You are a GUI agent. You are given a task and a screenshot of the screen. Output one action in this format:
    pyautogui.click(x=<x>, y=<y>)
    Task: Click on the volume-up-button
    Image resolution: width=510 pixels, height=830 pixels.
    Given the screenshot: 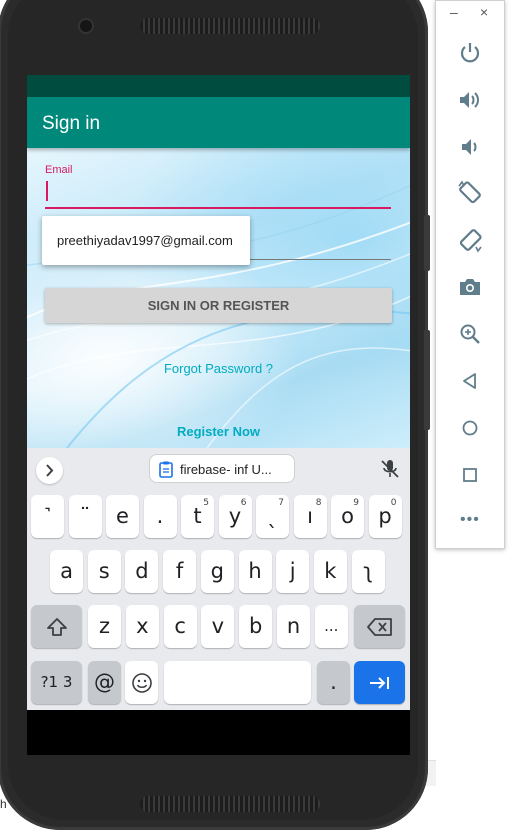 What is the action you would take?
    pyautogui.click(x=470, y=100)
    